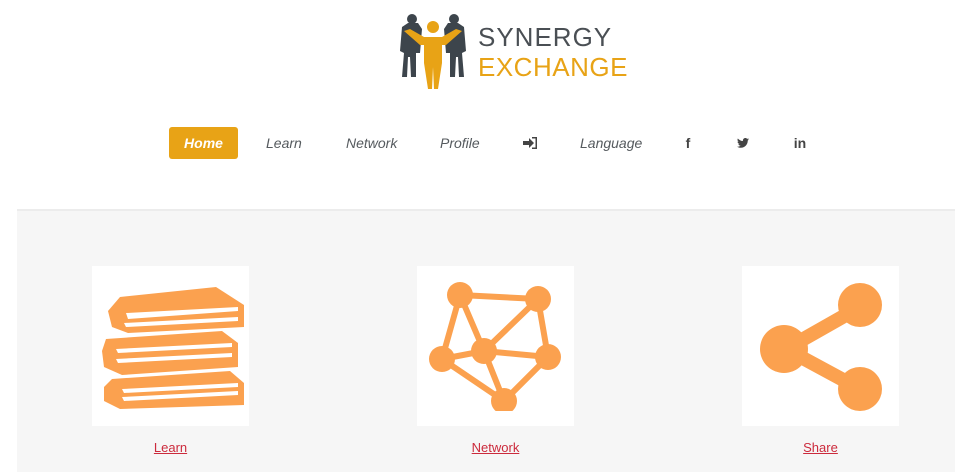  I want to click on linkedin-icon: in, so click(800, 143).